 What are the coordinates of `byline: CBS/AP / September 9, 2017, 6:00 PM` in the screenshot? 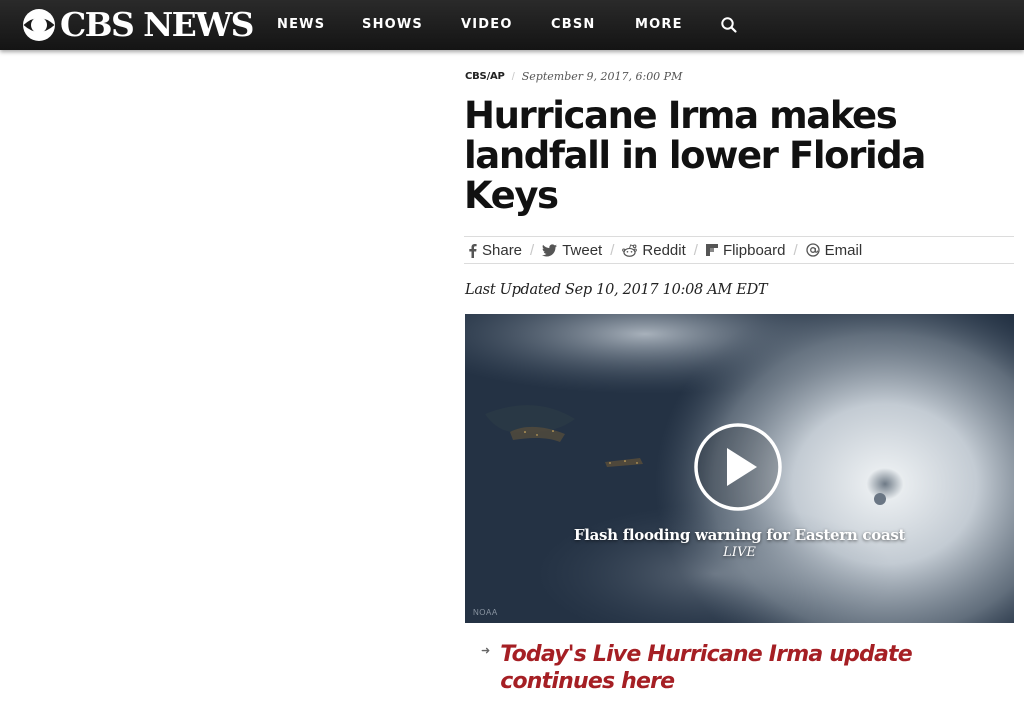 It's located at (573, 76).